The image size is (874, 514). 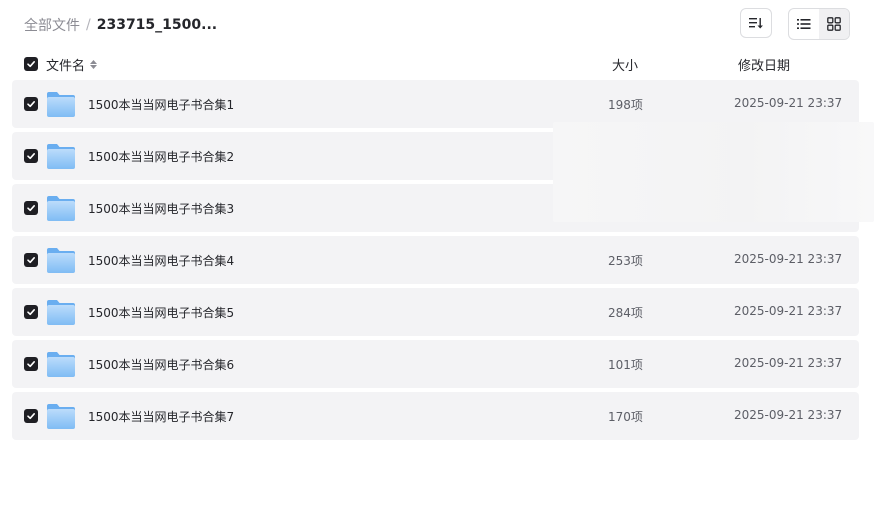 I want to click on file-name: 1500本当当网电子书合集3, so click(x=161, y=209).